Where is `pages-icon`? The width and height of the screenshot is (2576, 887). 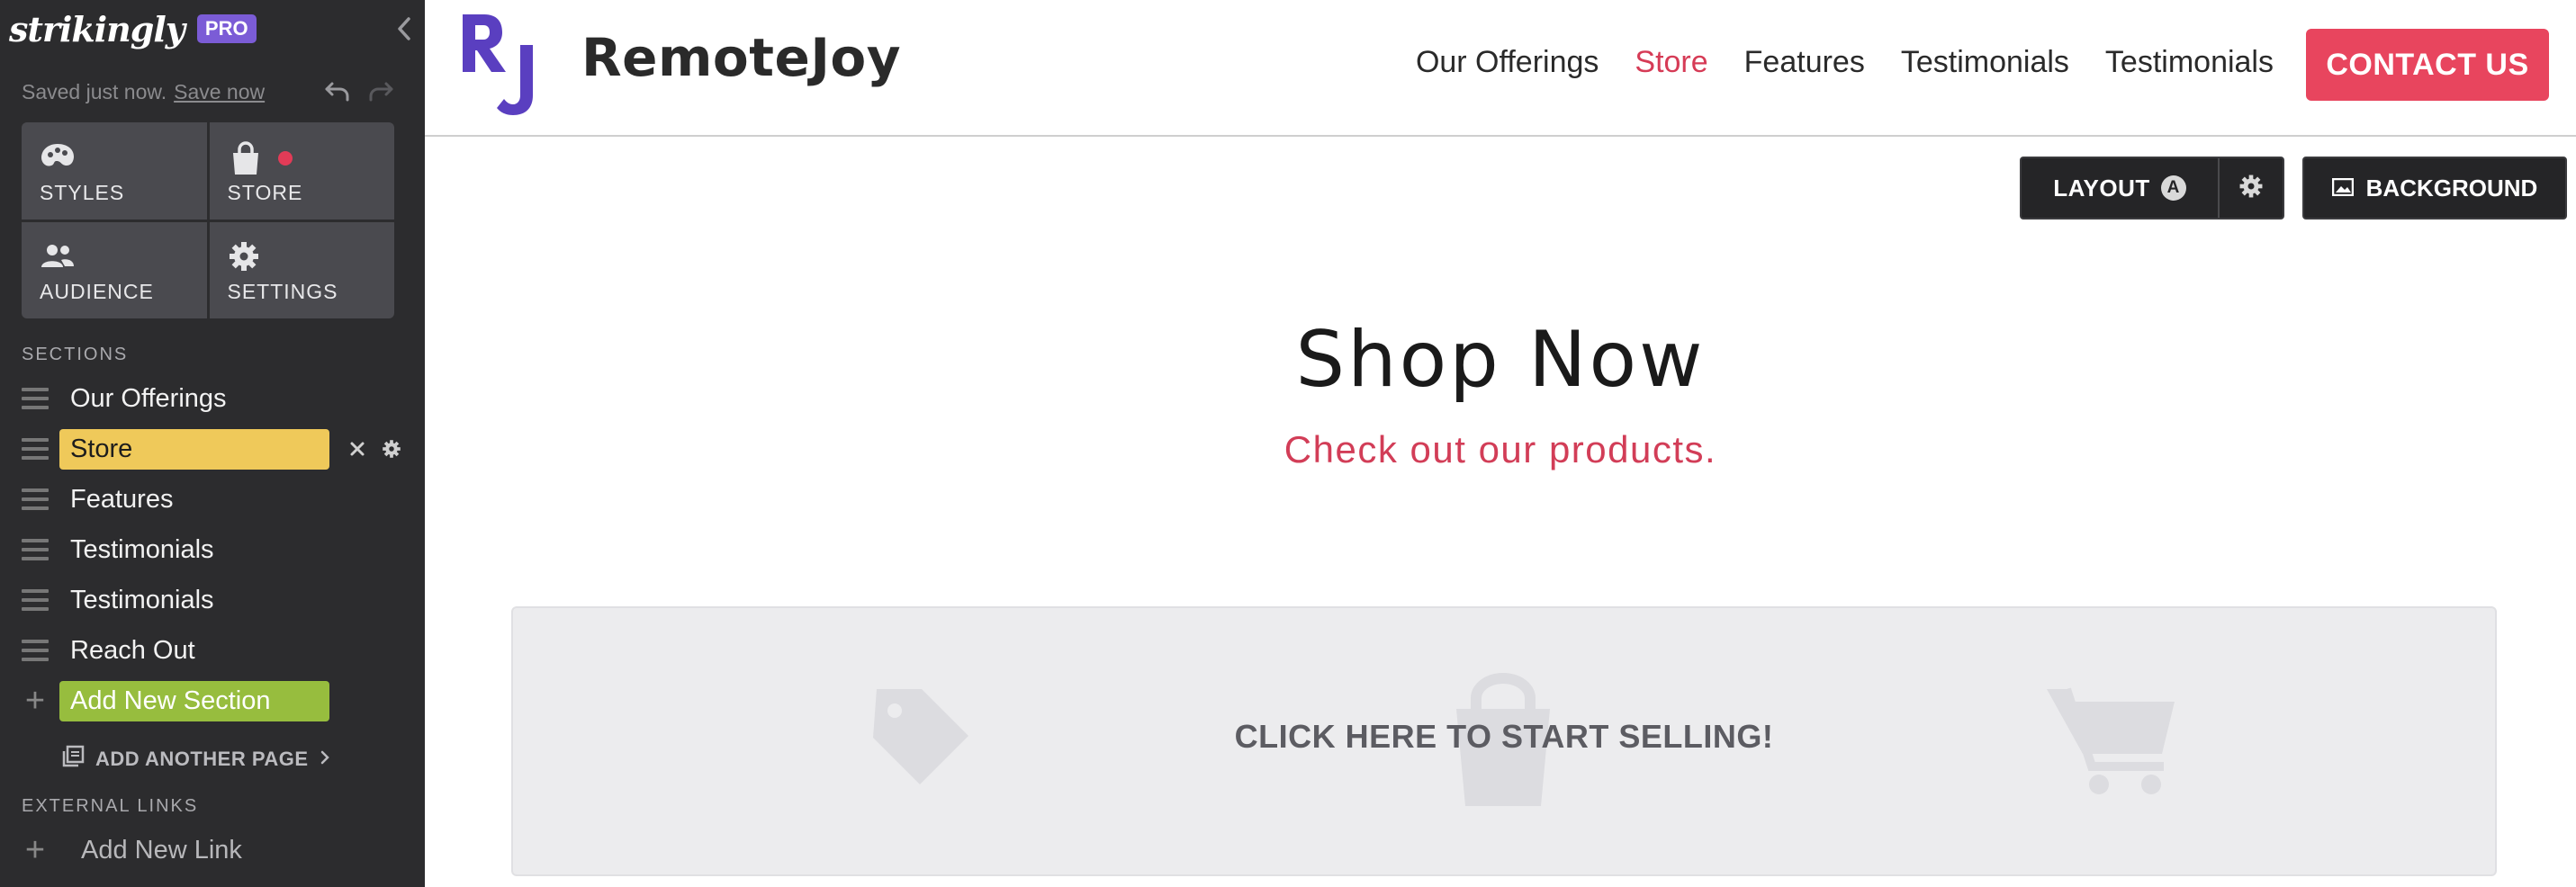
pages-icon is located at coordinates (73, 759).